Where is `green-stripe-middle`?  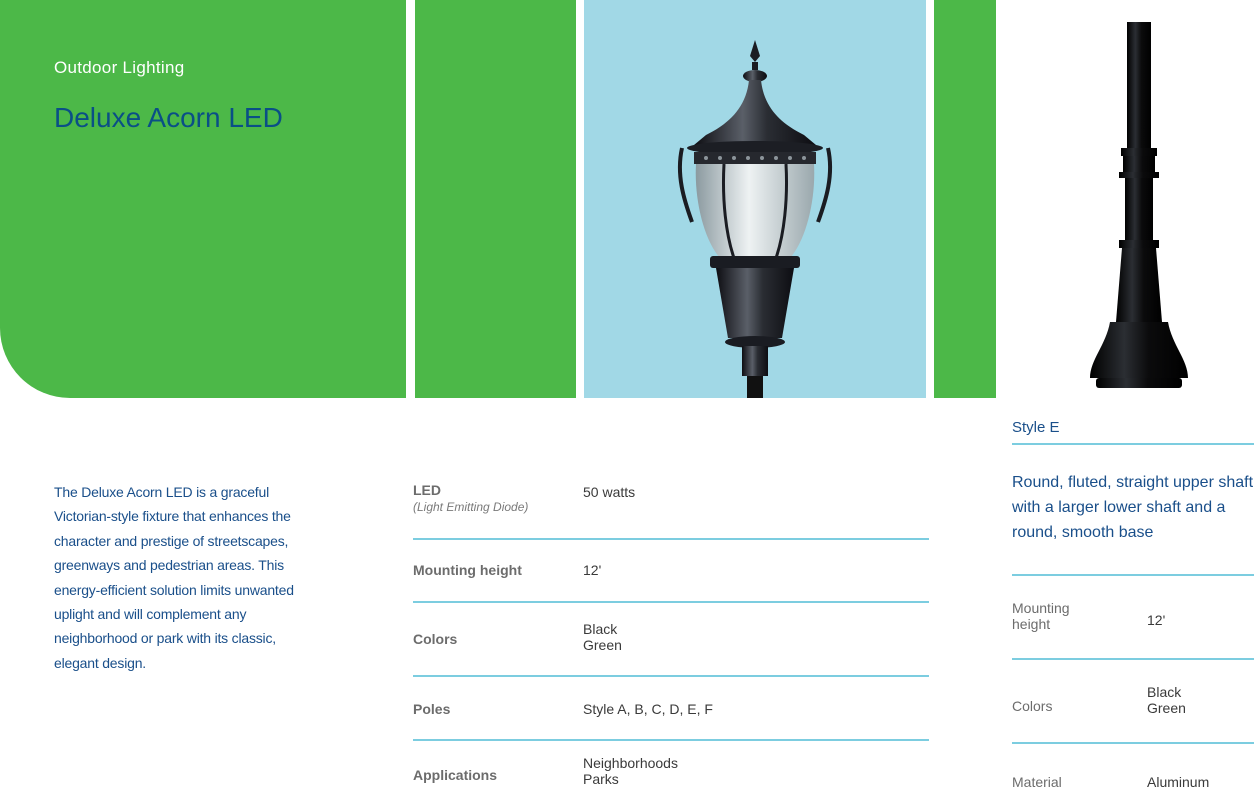
green-stripe-middle is located at coordinates (495, 199).